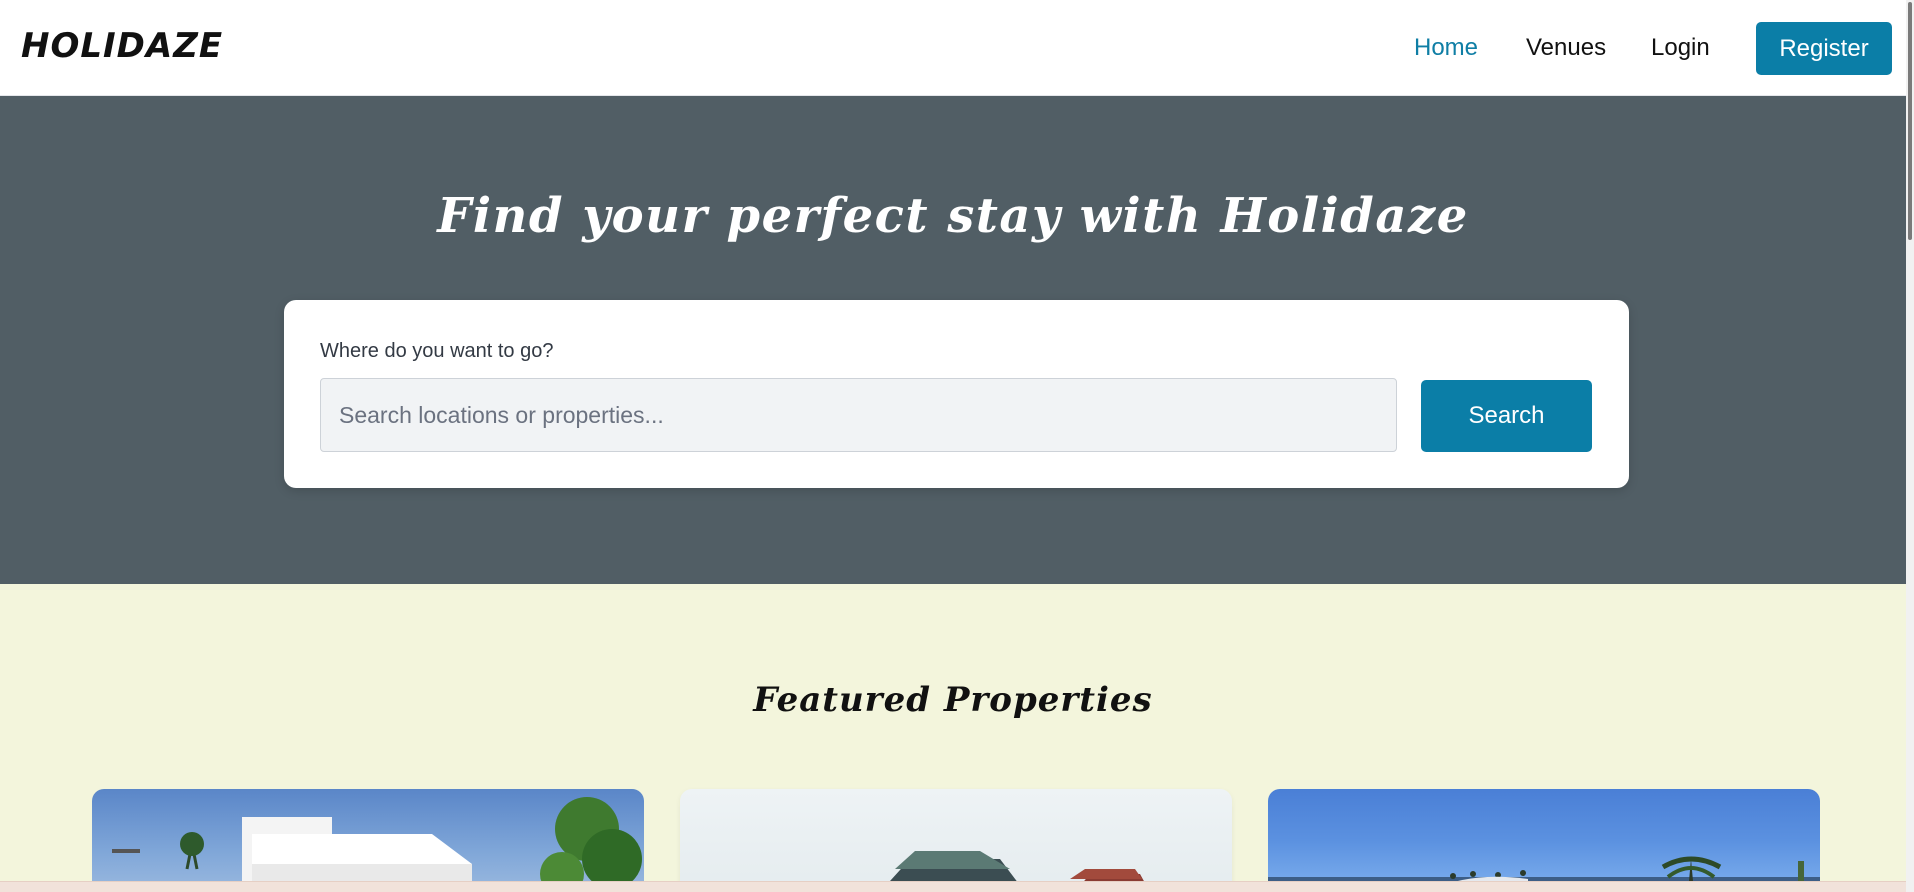 This screenshot has width=1914, height=892. Describe the element at coordinates (957, 48) in the screenshot. I see `site-header: HOLIDAZE Home Venues Login Register` at that location.